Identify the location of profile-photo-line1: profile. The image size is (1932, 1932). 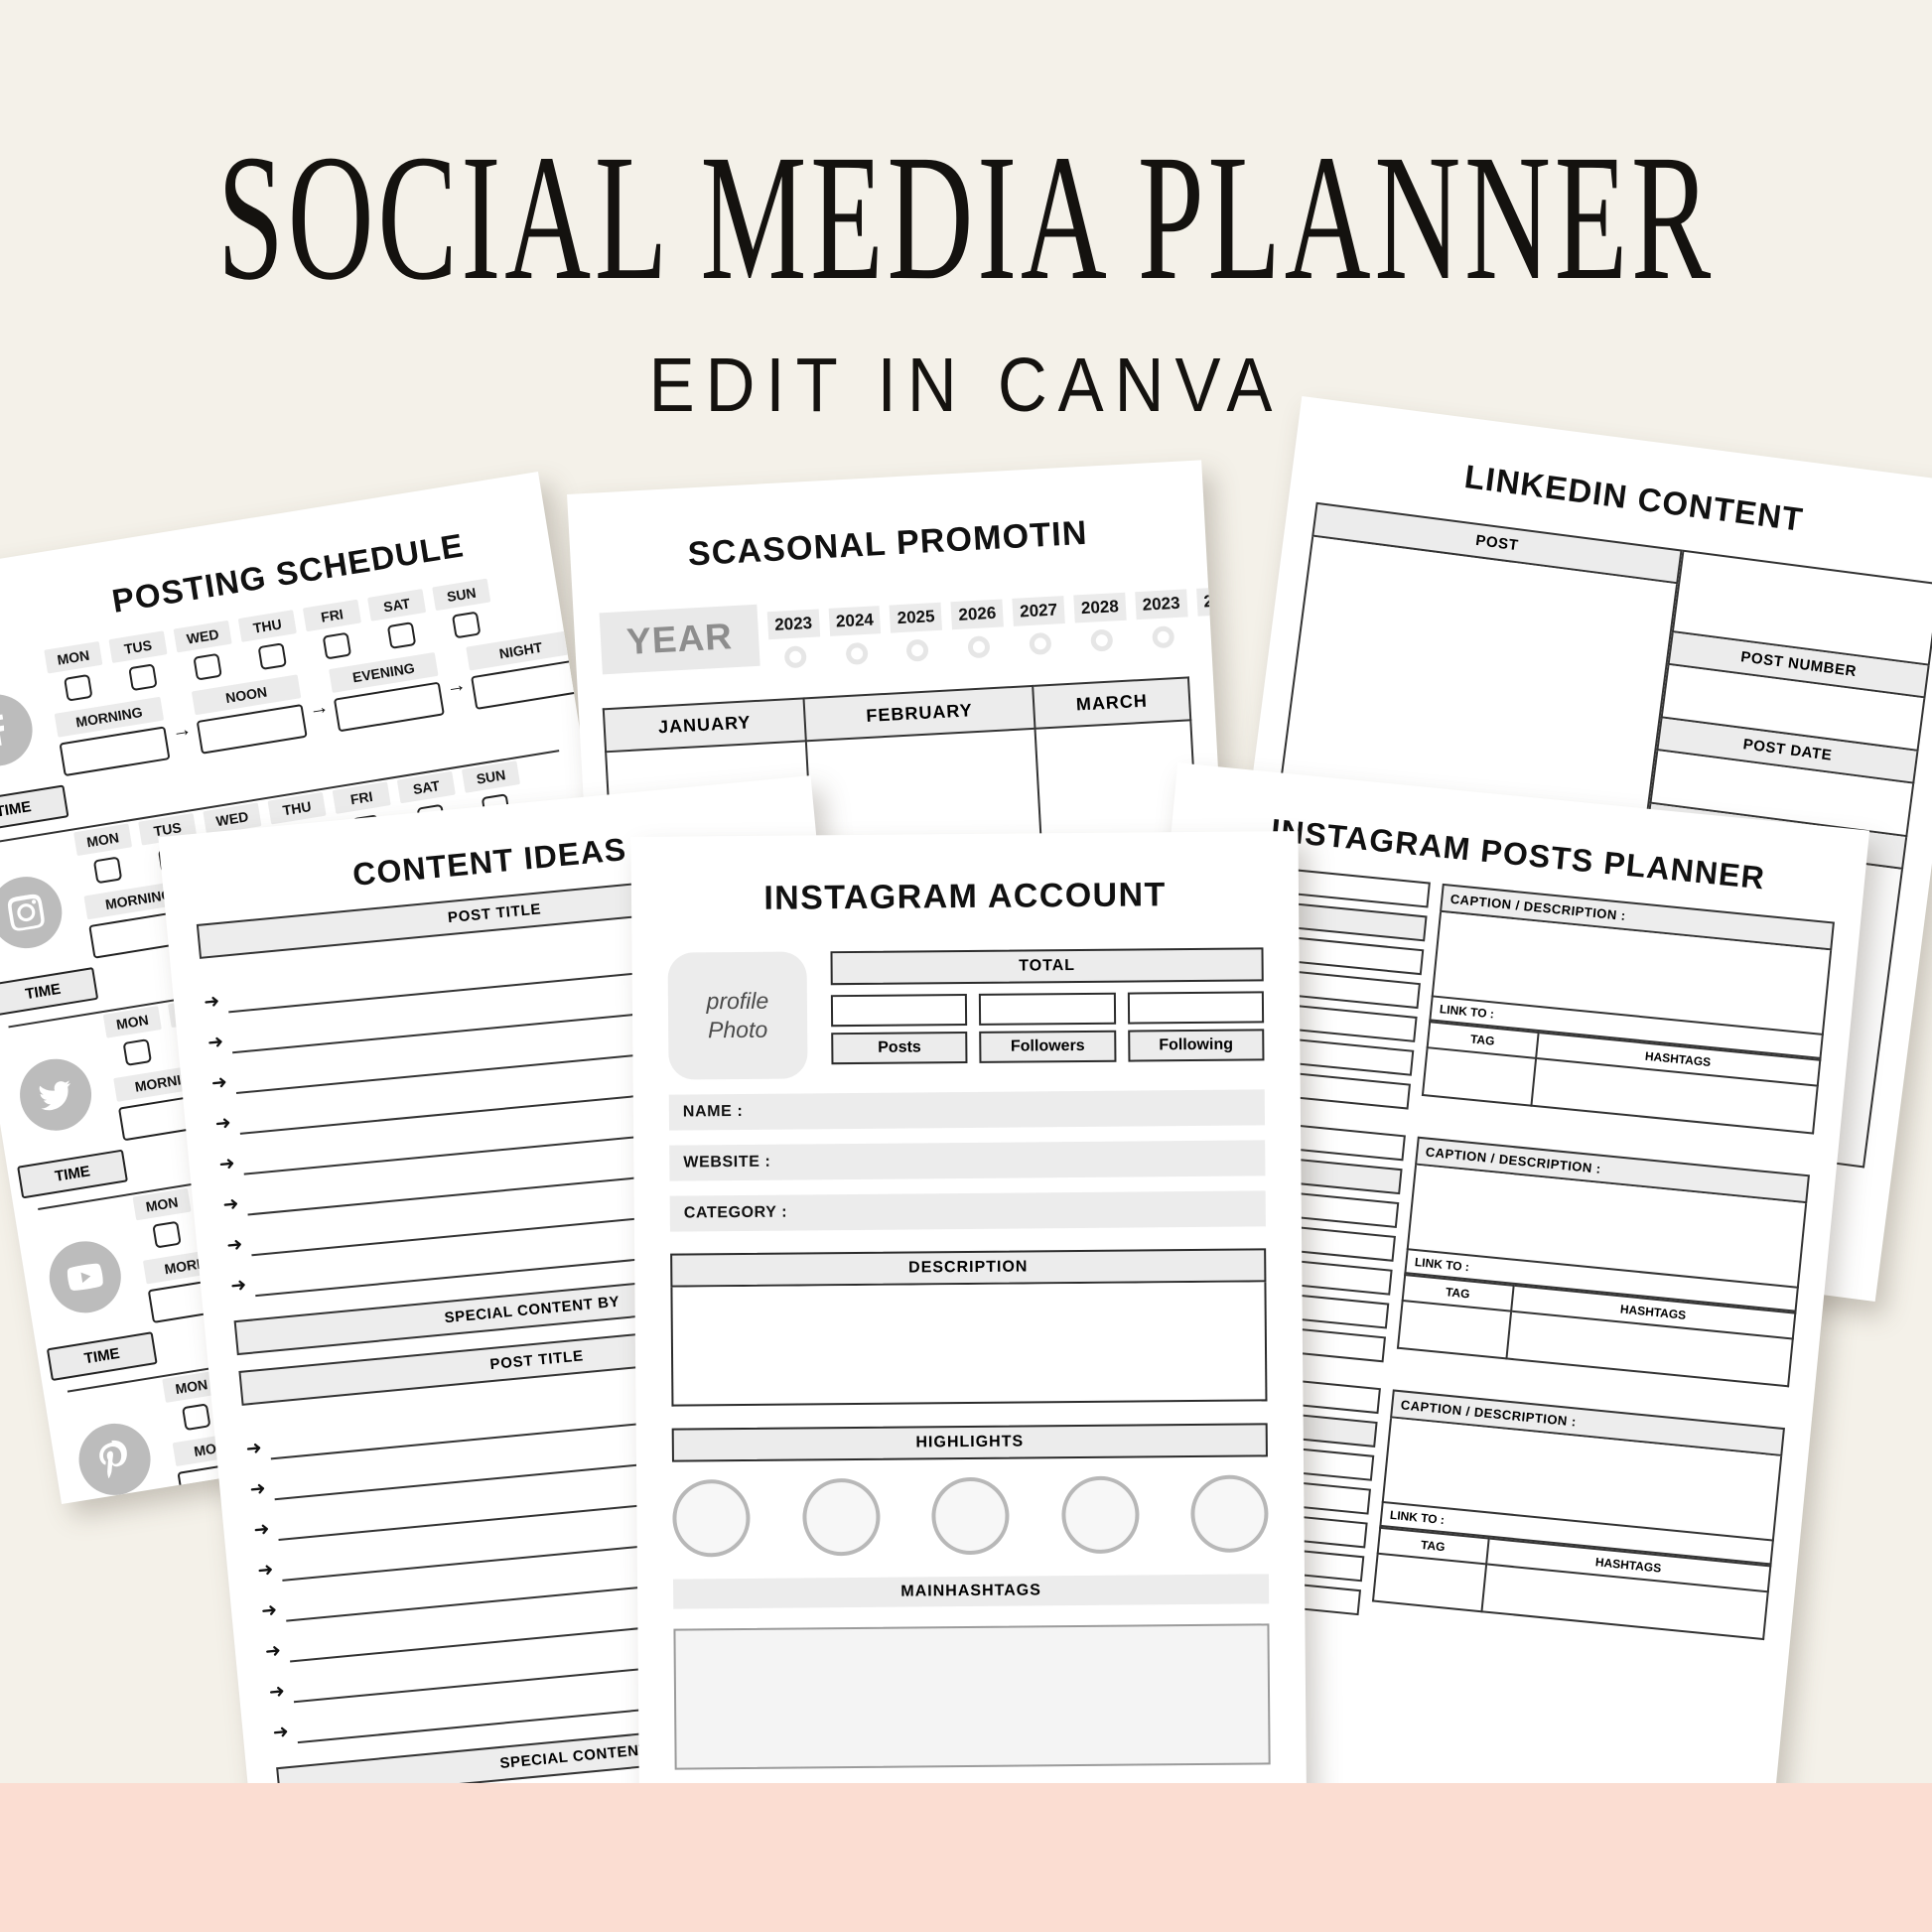
(737, 1001).